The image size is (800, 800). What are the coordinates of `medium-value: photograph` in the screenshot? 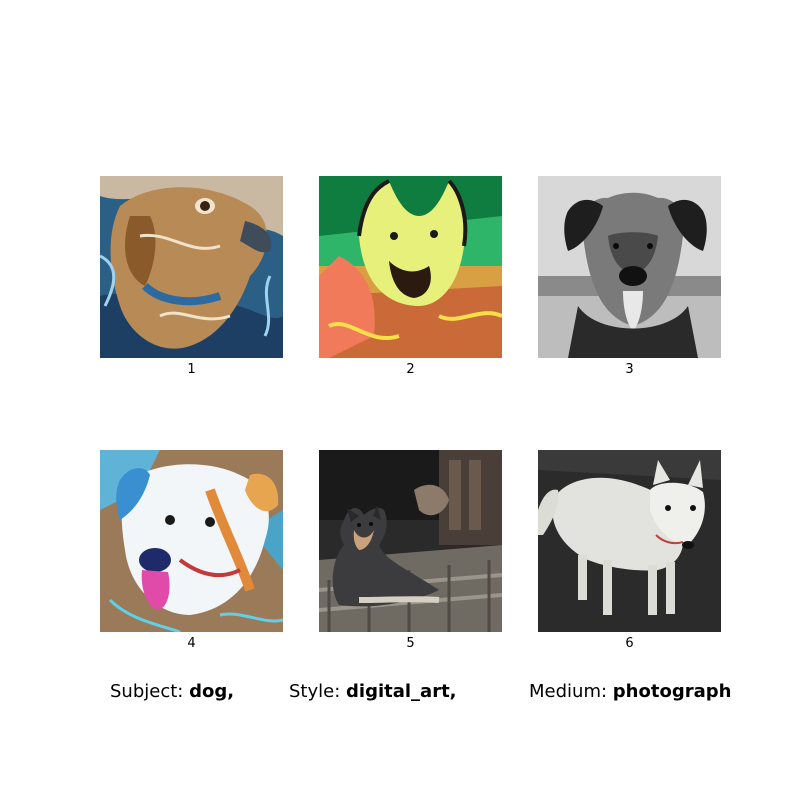 It's located at (672, 691).